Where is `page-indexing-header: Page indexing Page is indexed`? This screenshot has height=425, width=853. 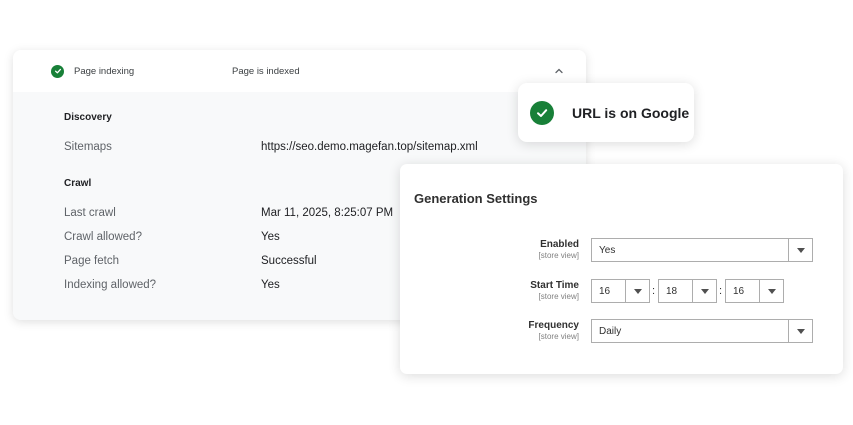
page-indexing-header: Page indexing Page is indexed is located at coordinates (299, 71).